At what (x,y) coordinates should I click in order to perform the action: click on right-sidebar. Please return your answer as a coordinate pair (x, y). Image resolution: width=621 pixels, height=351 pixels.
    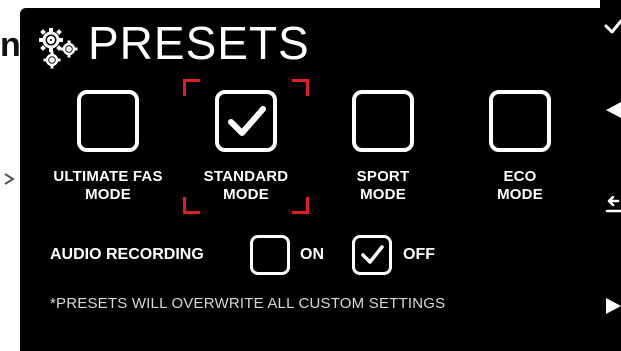
    Looking at the image, I should click on (610, 175).